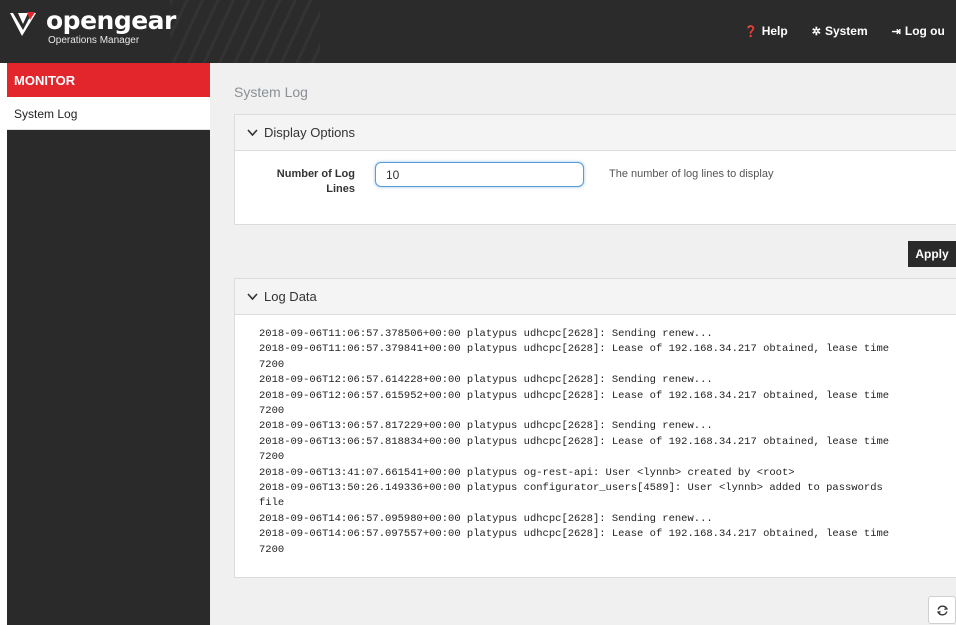  Describe the element at coordinates (94, 40) in the screenshot. I see `brand-subtitle: Operations Manager` at that location.